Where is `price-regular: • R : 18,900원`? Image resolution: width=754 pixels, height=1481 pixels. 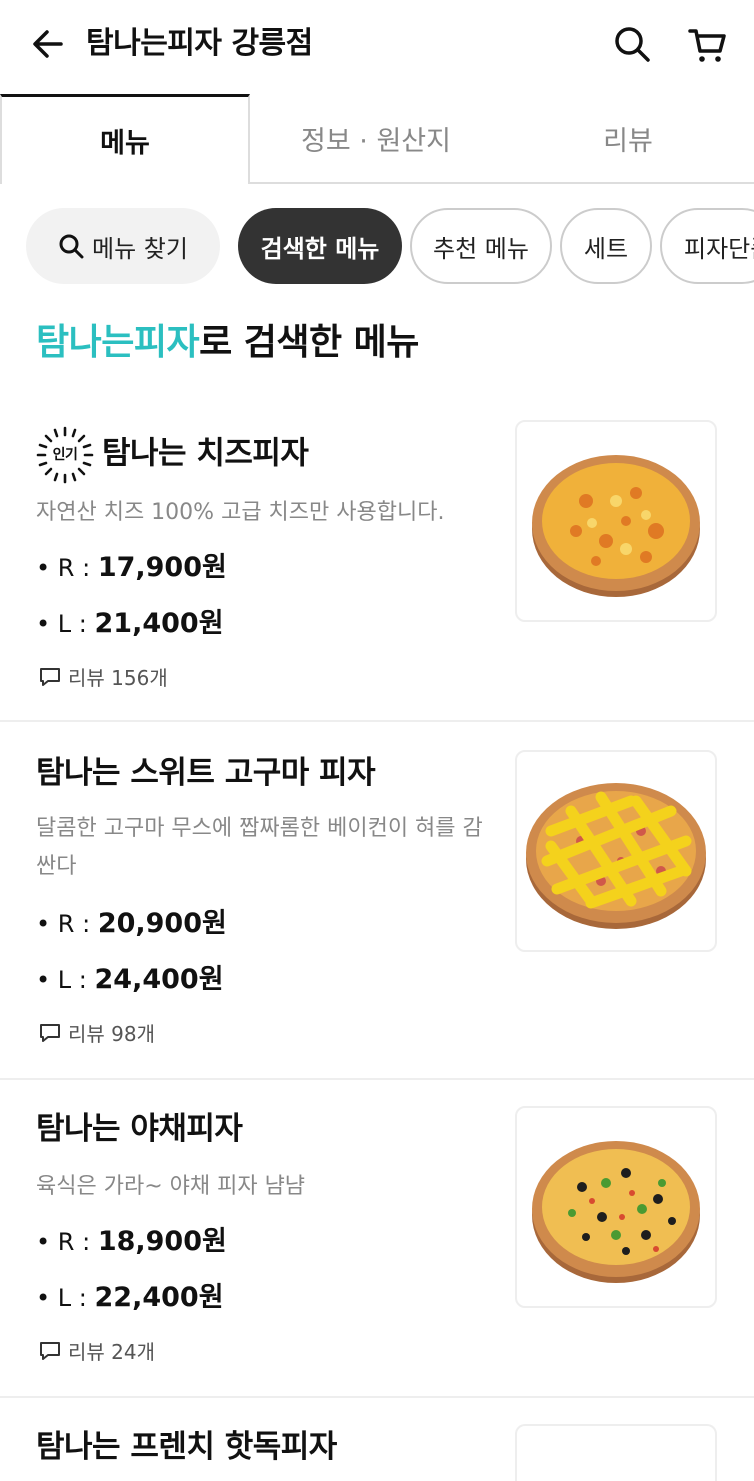
price-regular: • R : 18,900원 is located at coordinates (131, 1242).